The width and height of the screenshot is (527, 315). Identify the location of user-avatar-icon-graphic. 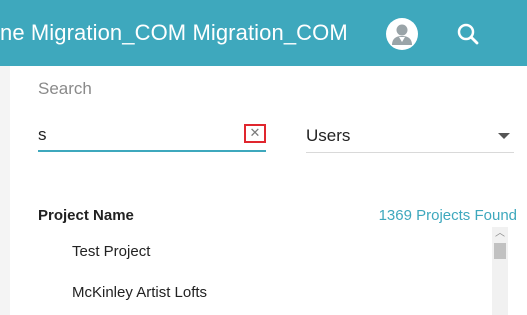
(402, 34).